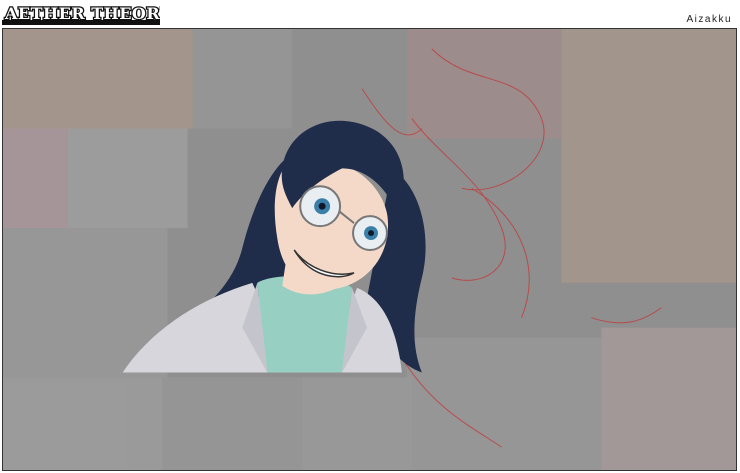 This screenshot has width=740, height=473. I want to click on author-credit: Aizakku, so click(709, 19).